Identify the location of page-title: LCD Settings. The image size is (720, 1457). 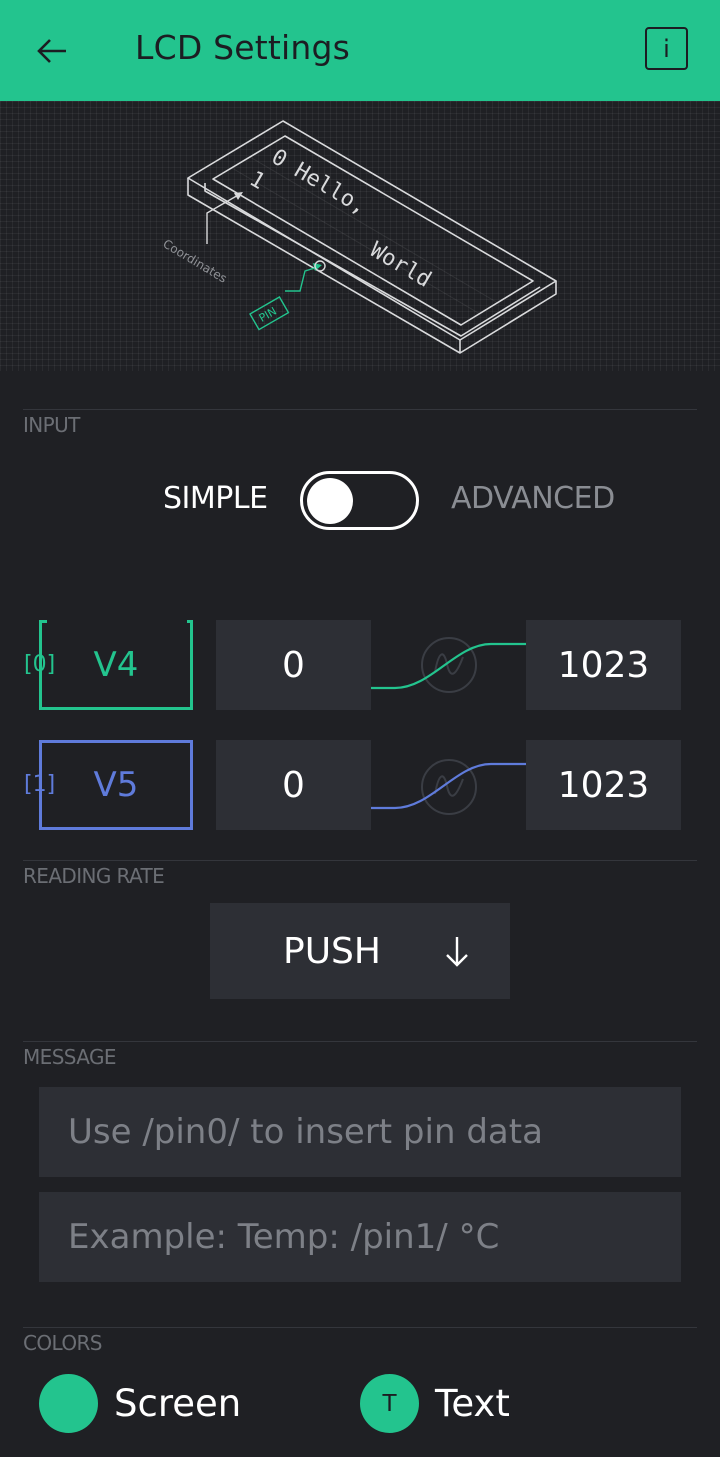
(243, 47).